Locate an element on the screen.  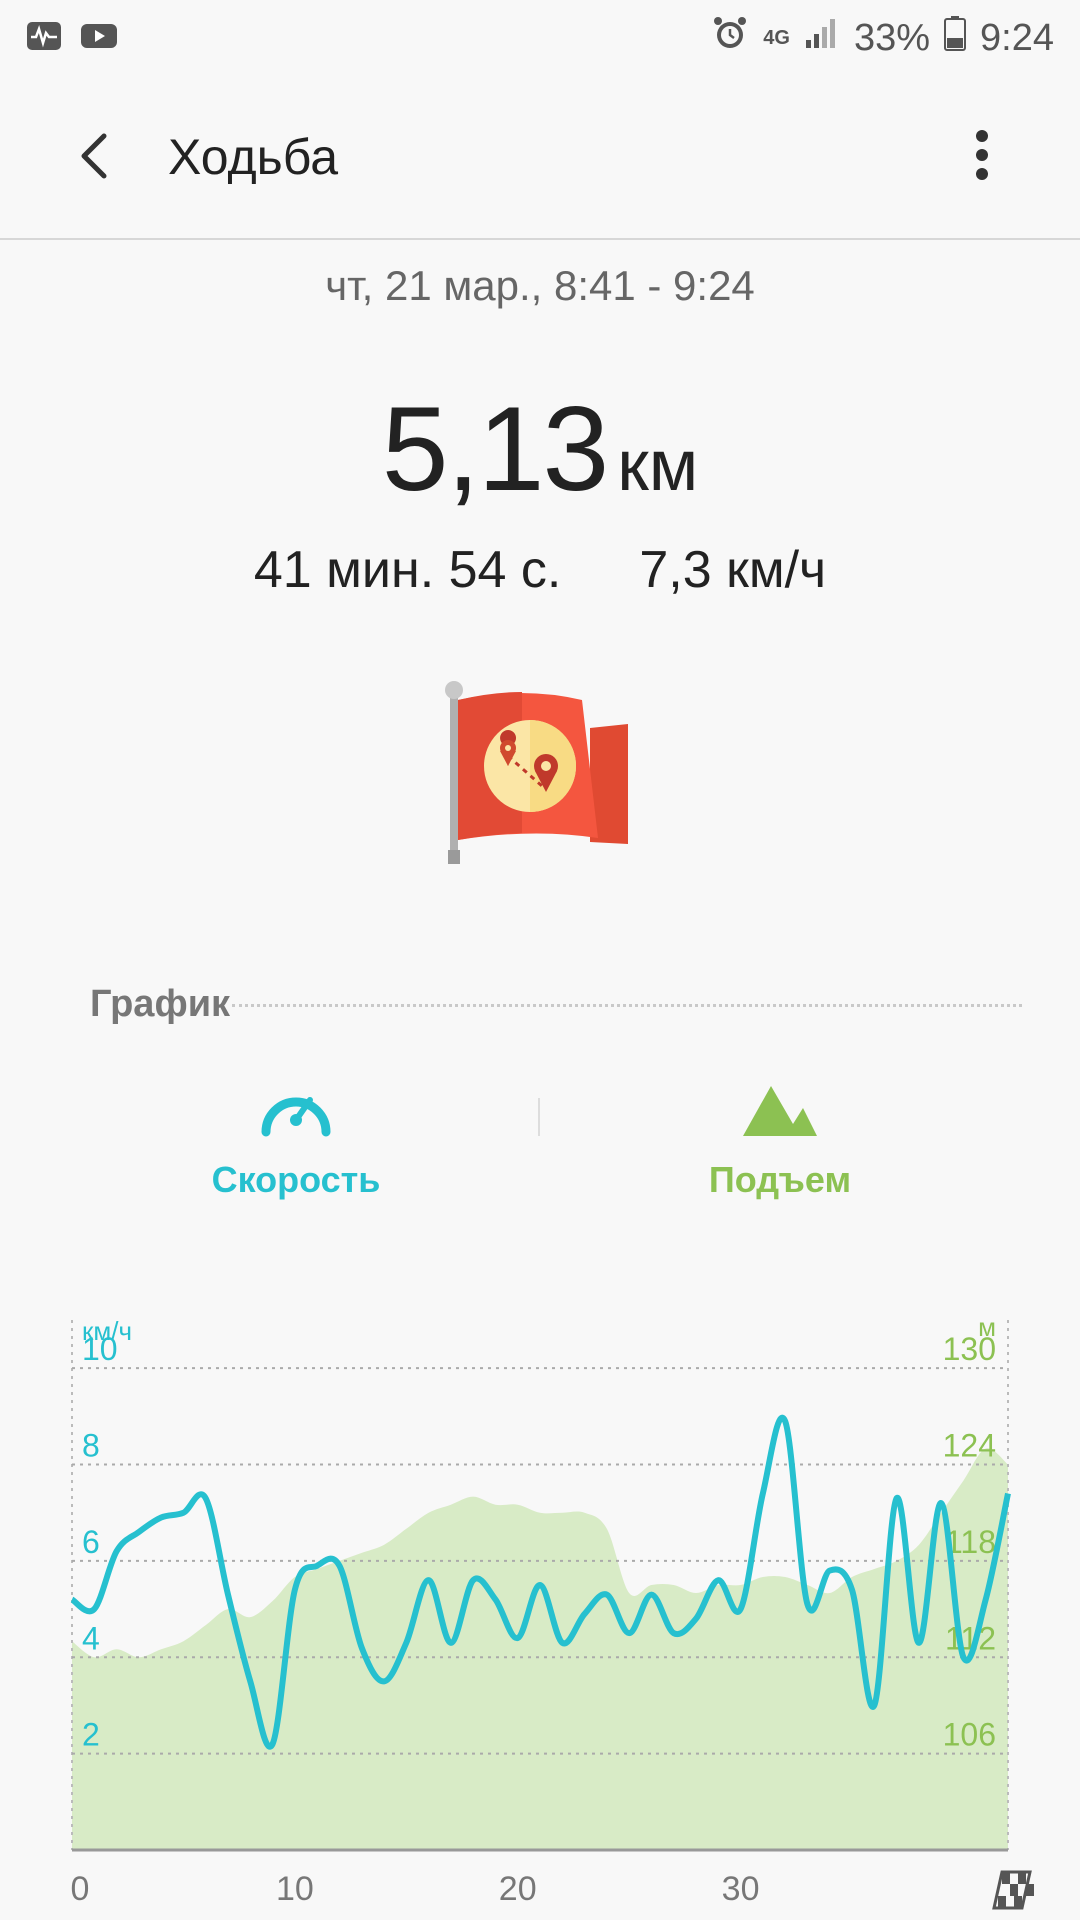
distance-display: 5,13 км is located at coordinates (540, 449).